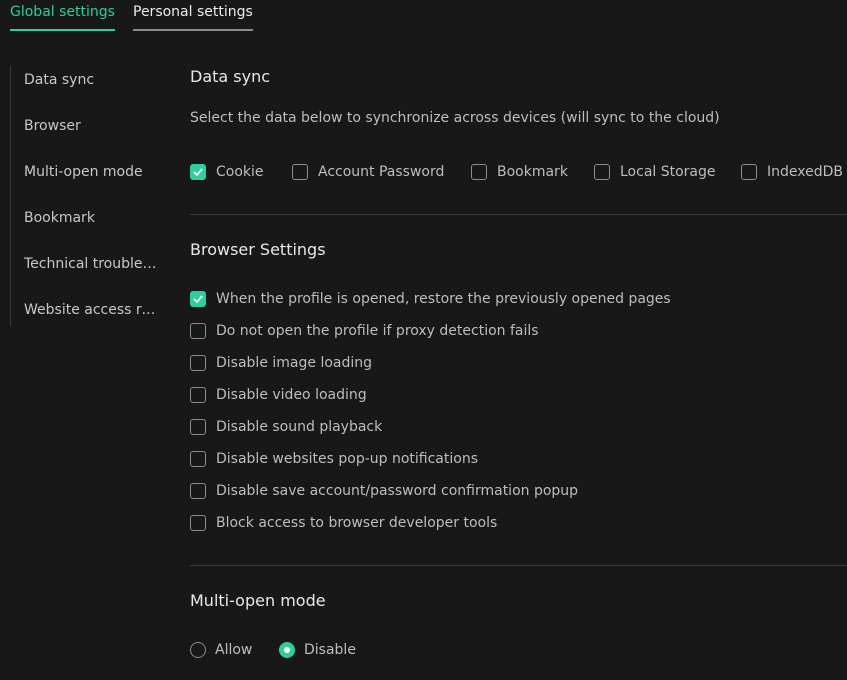 The image size is (847, 680). What do you see at coordinates (92, 218) in the screenshot?
I see `sidebar-item-bookmark: Bookmark` at bounding box center [92, 218].